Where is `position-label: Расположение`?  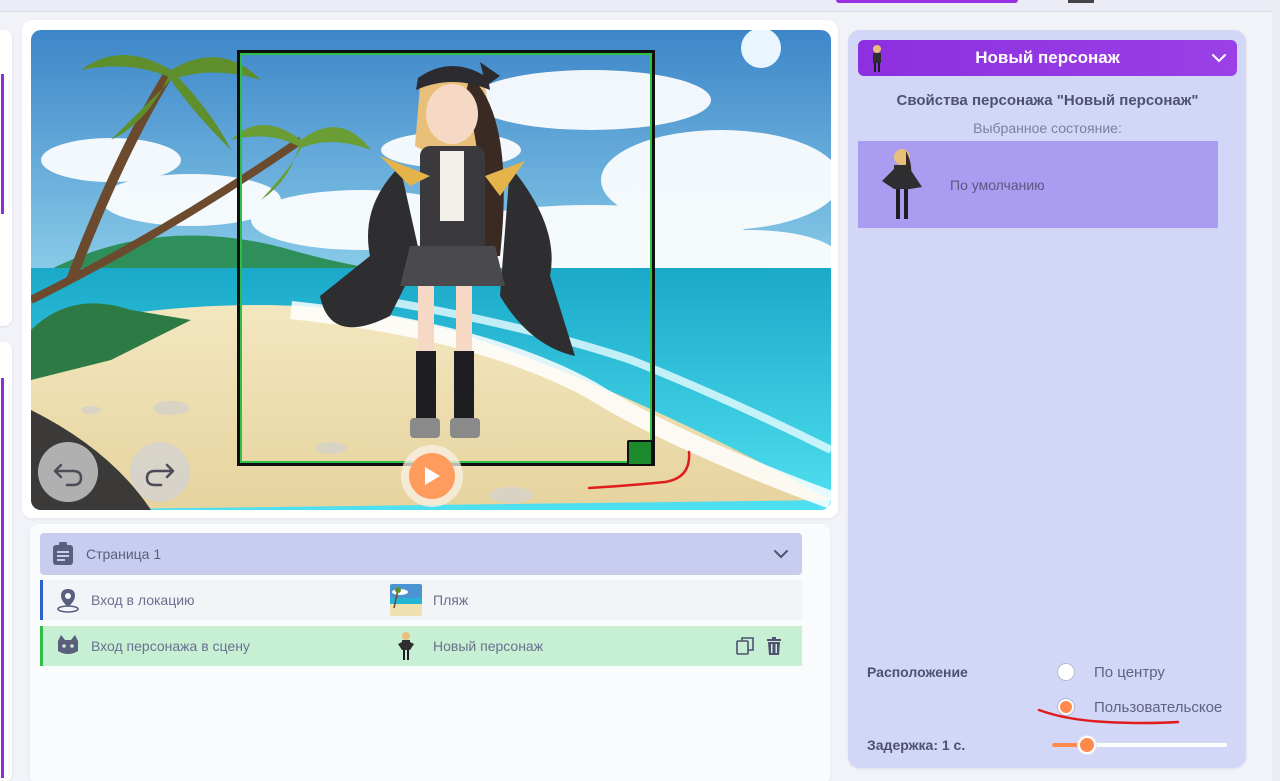 position-label: Расположение is located at coordinates (917, 672).